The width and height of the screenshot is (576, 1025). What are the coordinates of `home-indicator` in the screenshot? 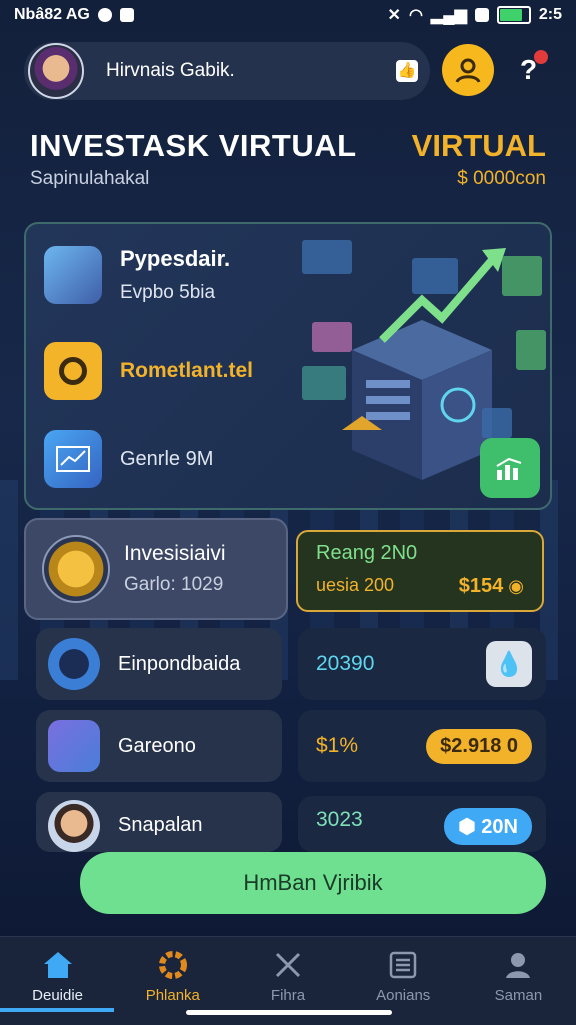 It's located at (289, 1012).